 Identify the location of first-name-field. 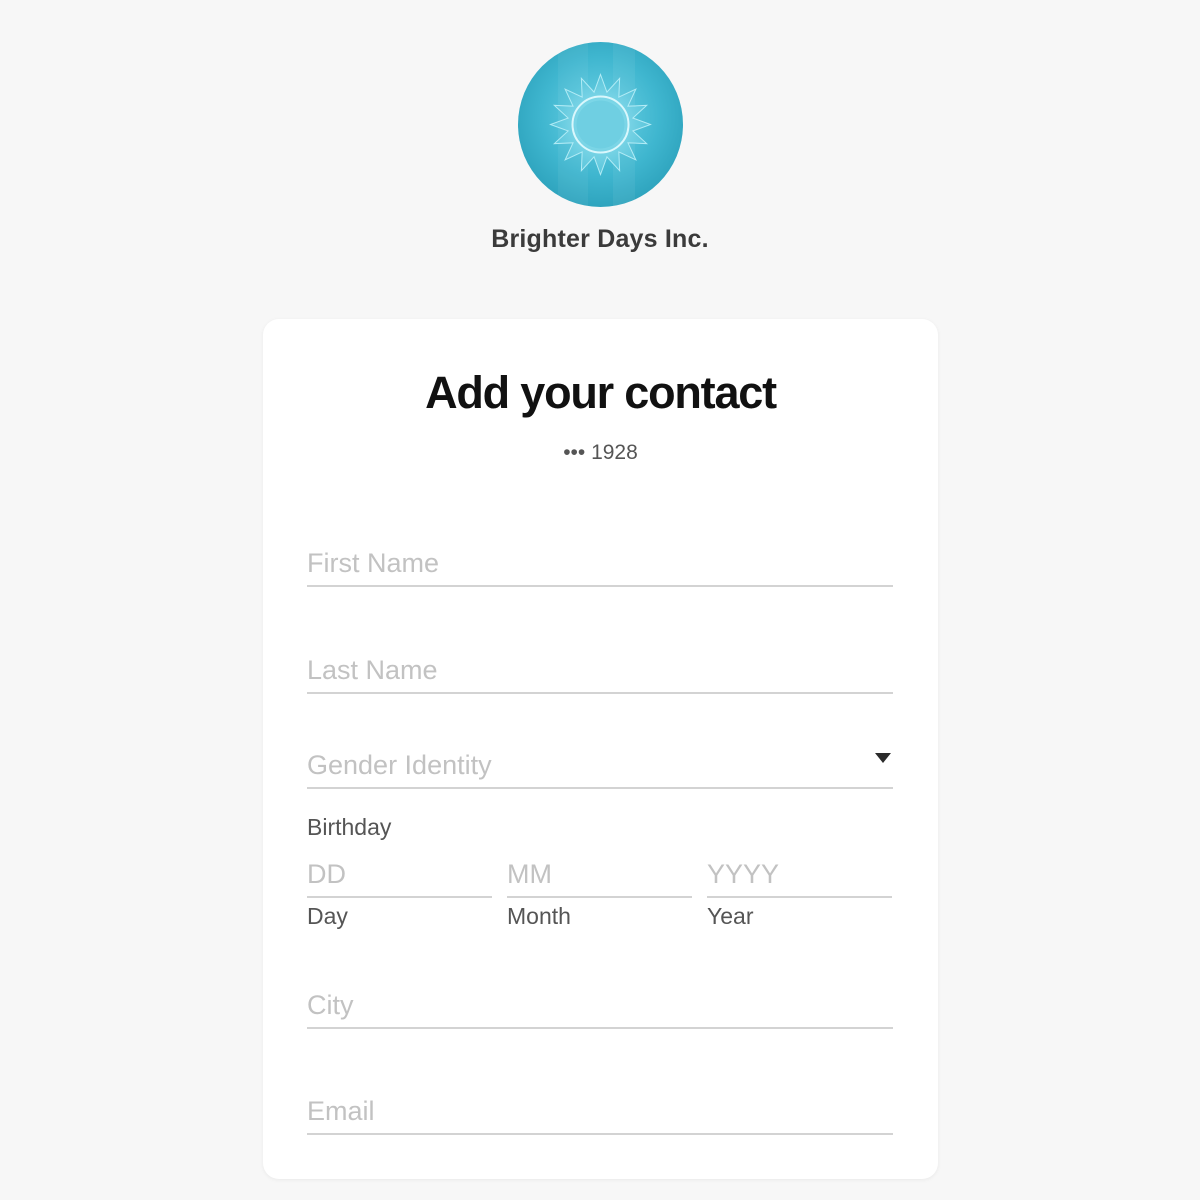
(600, 562).